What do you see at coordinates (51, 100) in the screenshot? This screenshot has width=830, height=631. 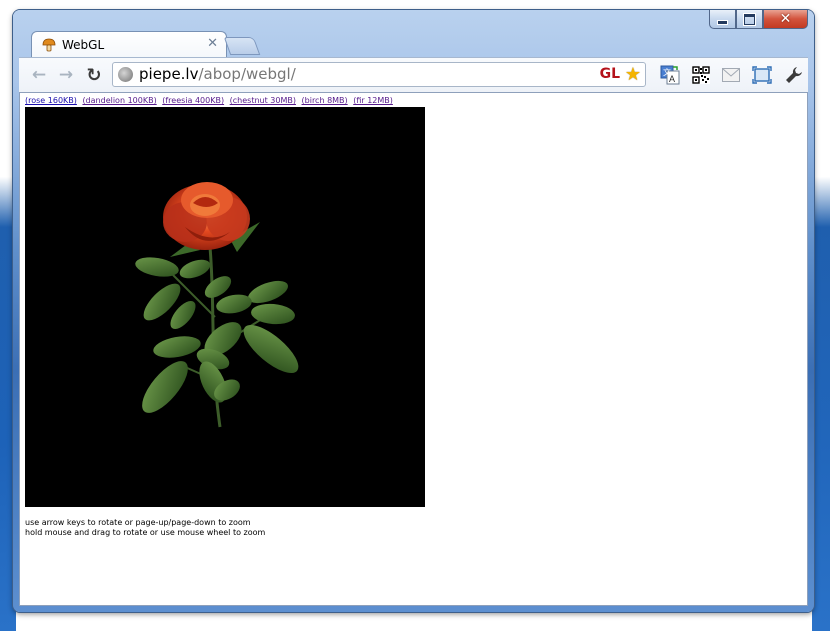 I see `link-rose: (rose 160KB)` at bounding box center [51, 100].